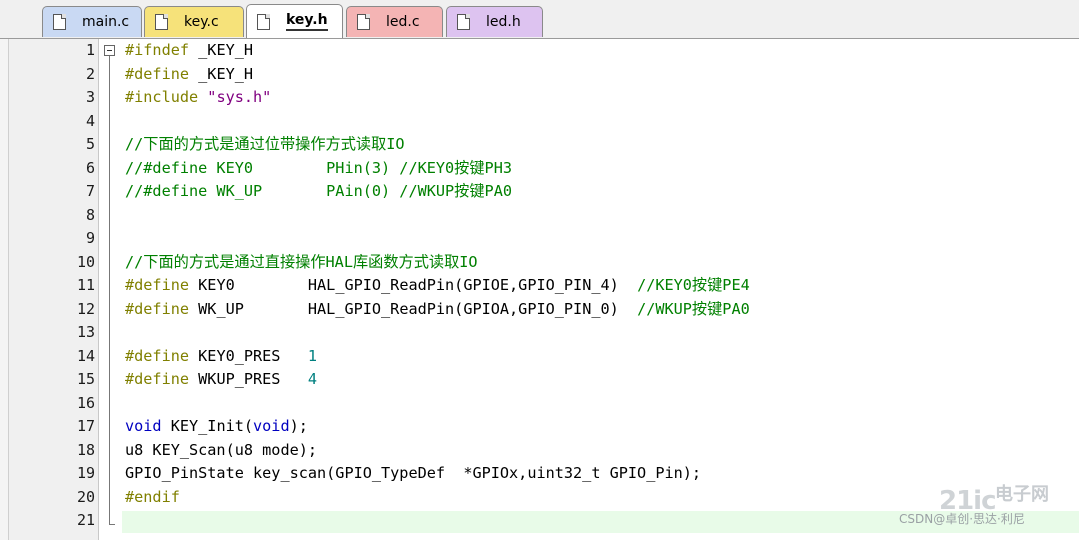 The image size is (1079, 540). Describe the element at coordinates (693, 308) in the screenshot. I see `code-token: //WKUP按键PA0` at that location.